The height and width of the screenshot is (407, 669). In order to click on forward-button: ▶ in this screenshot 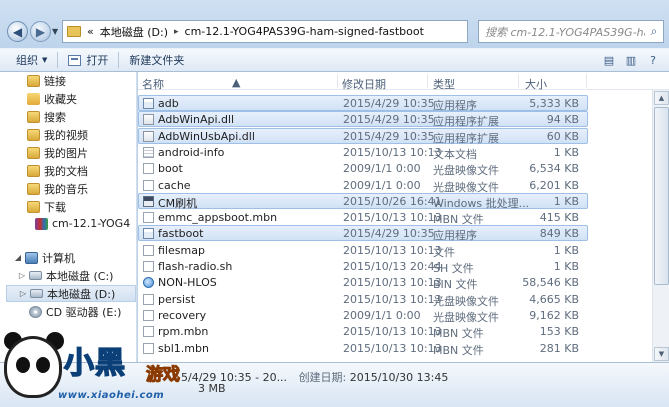, I will do `click(40, 31)`.